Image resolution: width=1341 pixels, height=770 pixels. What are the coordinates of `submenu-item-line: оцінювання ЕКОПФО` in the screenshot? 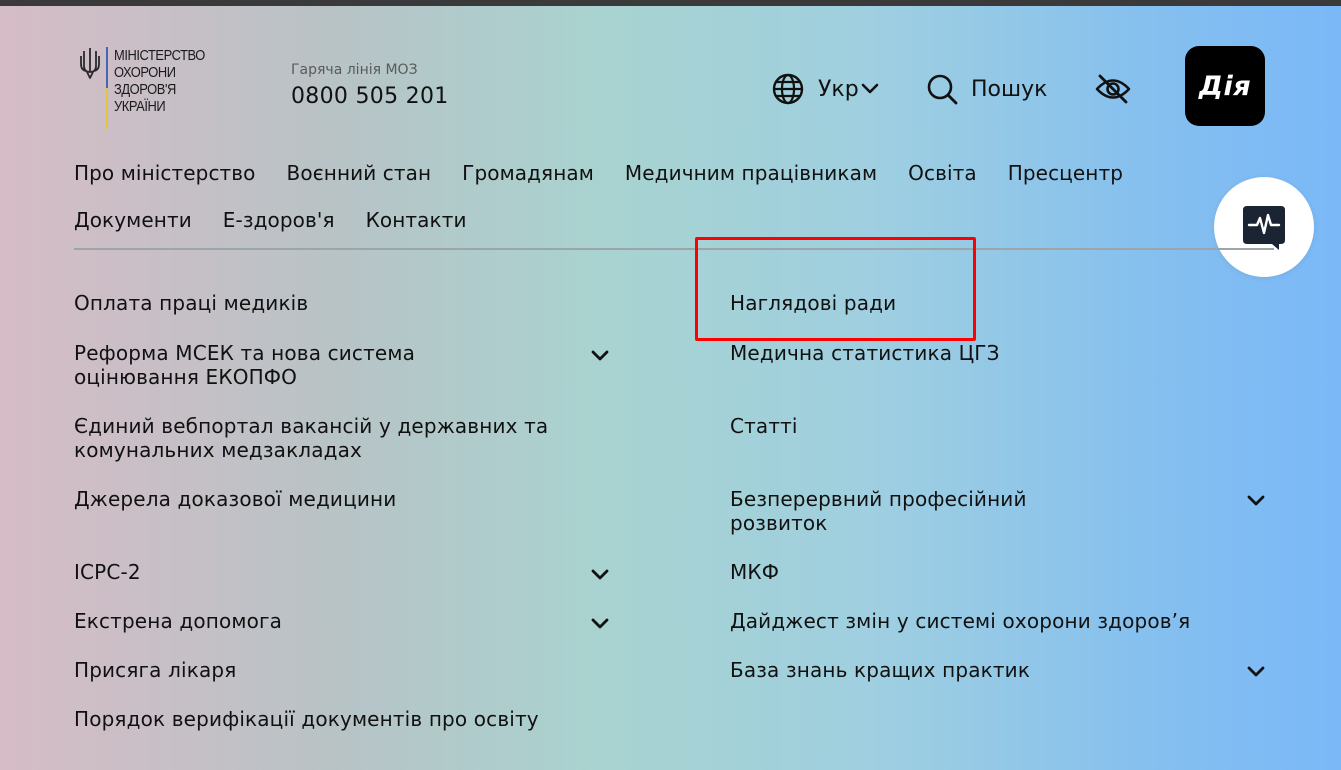 It's located at (186, 377).